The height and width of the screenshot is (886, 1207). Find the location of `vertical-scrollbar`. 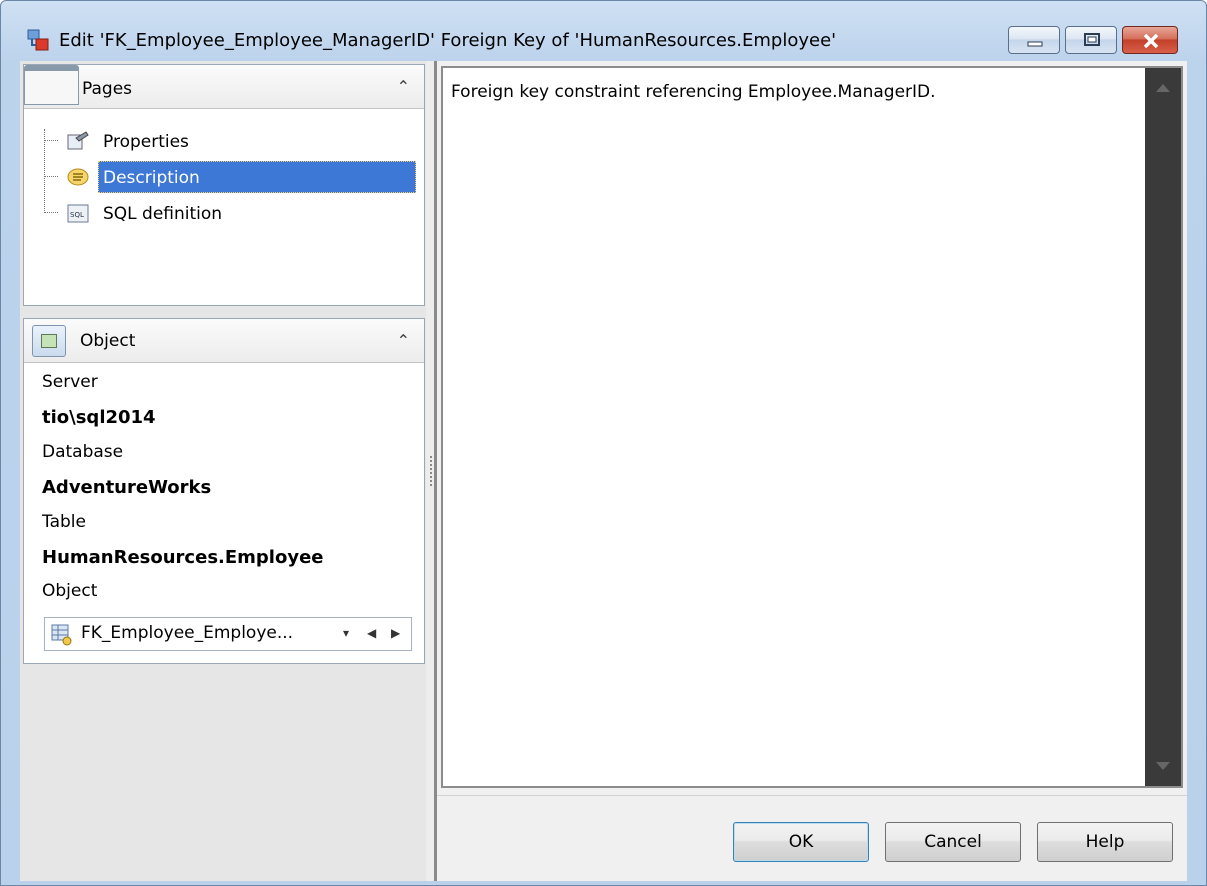

vertical-scrollbar is located at coordinates (1163, 427).